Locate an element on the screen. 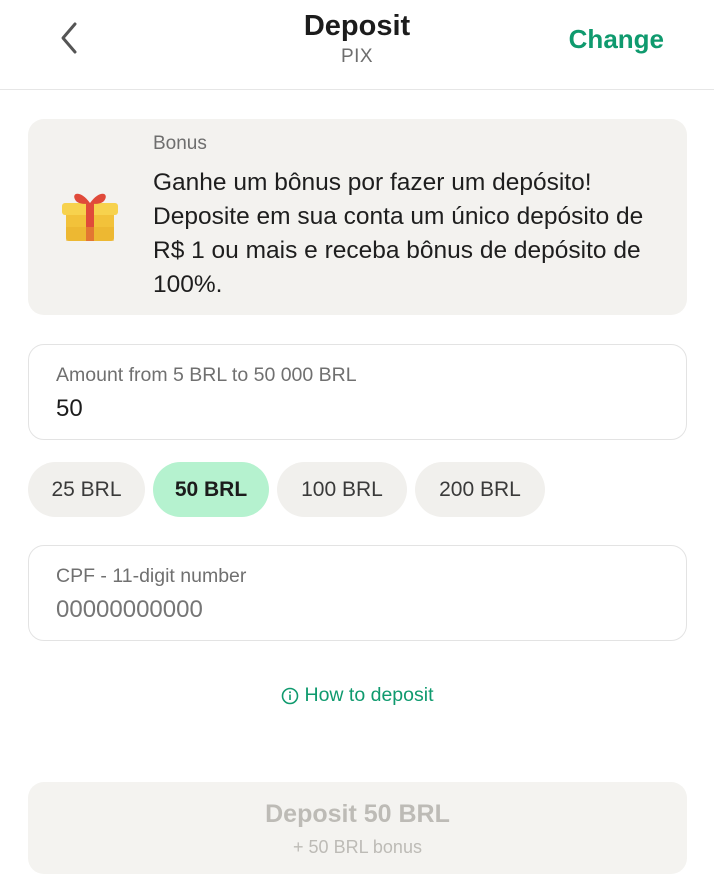 The height and width of the screenshot is (875, 714). preset-100-button: 100 BRL is located at coordinates (342, 489).